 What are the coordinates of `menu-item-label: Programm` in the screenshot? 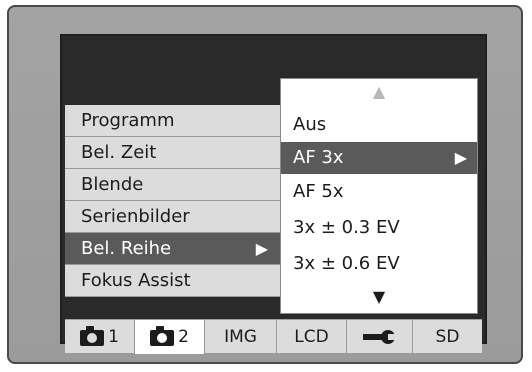 It's located at (128, 120).